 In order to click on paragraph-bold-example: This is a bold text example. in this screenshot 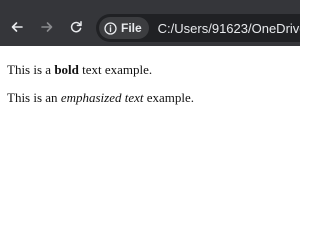, I will do `click(79, 70)`.